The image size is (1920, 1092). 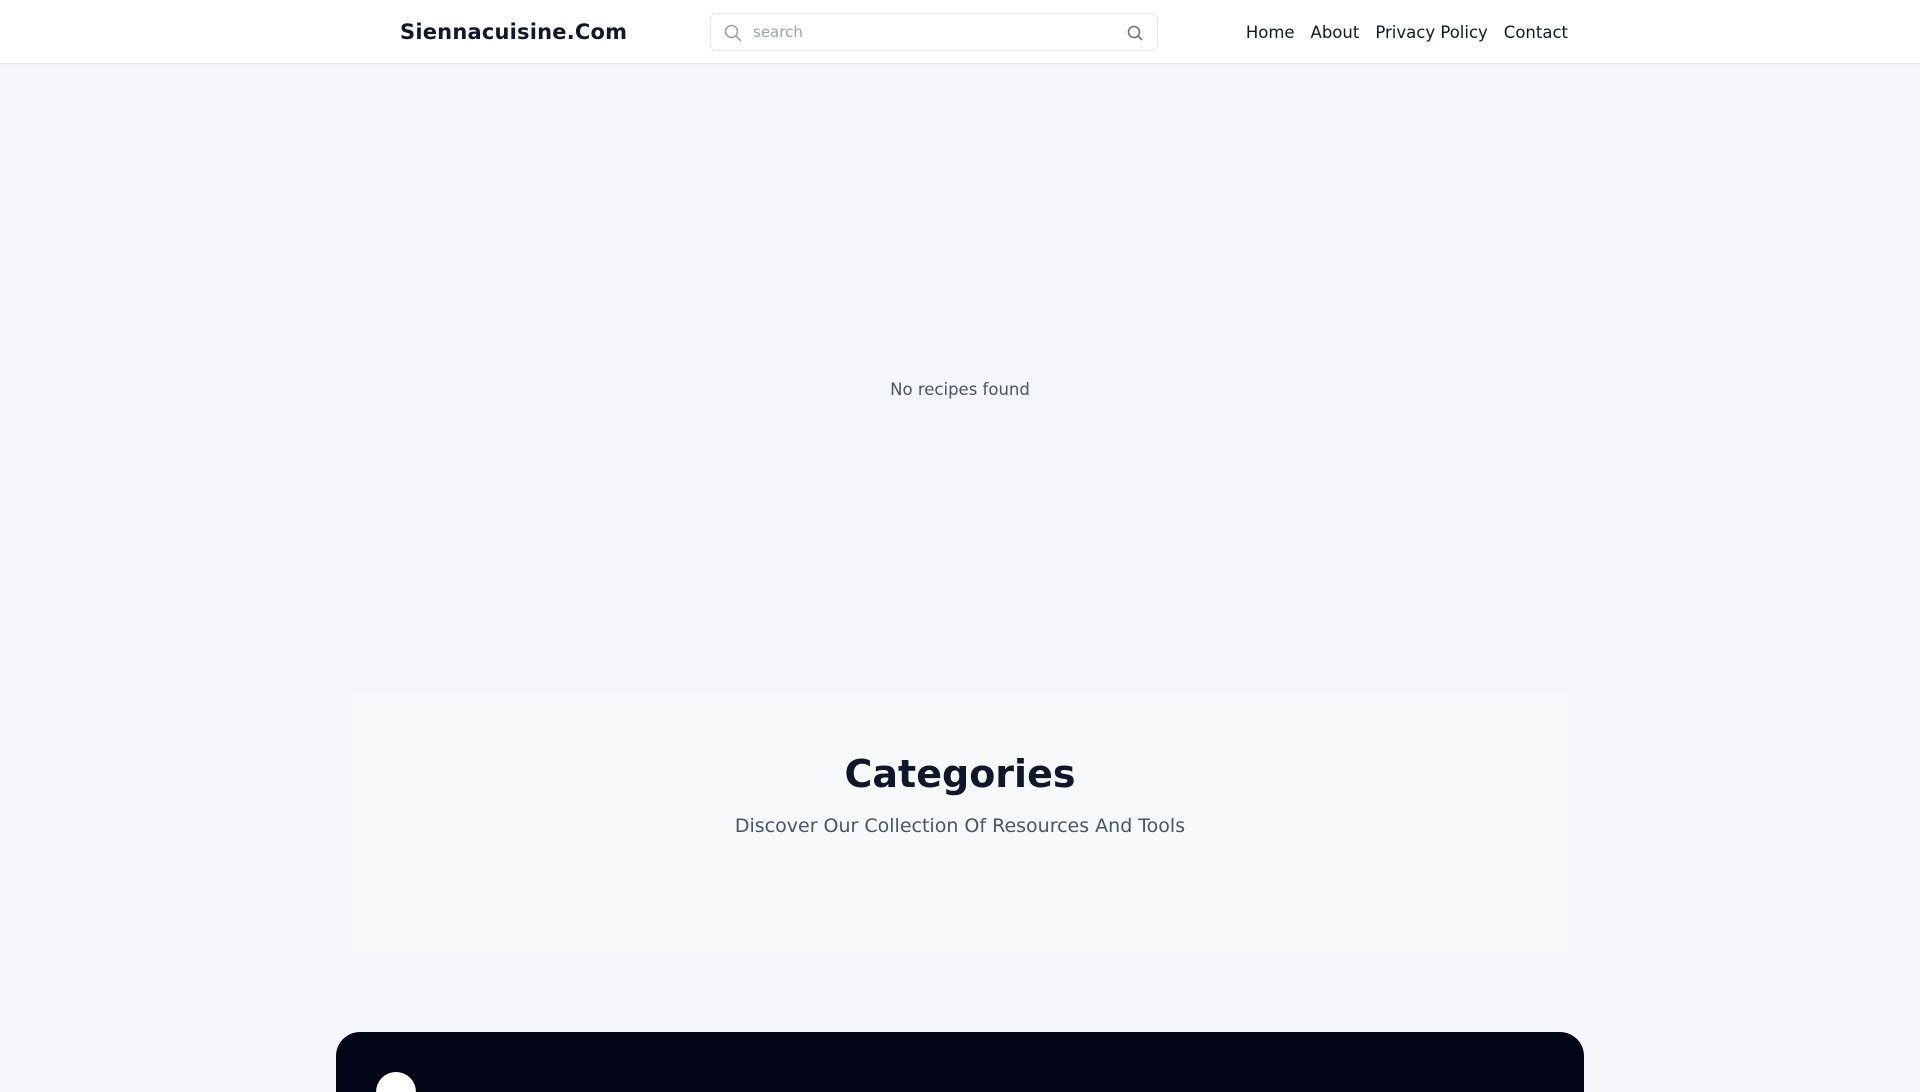 What do you see at coordinates (931, 32) in the screenshot?
I see `search-input` at bounding box center [931, 32].